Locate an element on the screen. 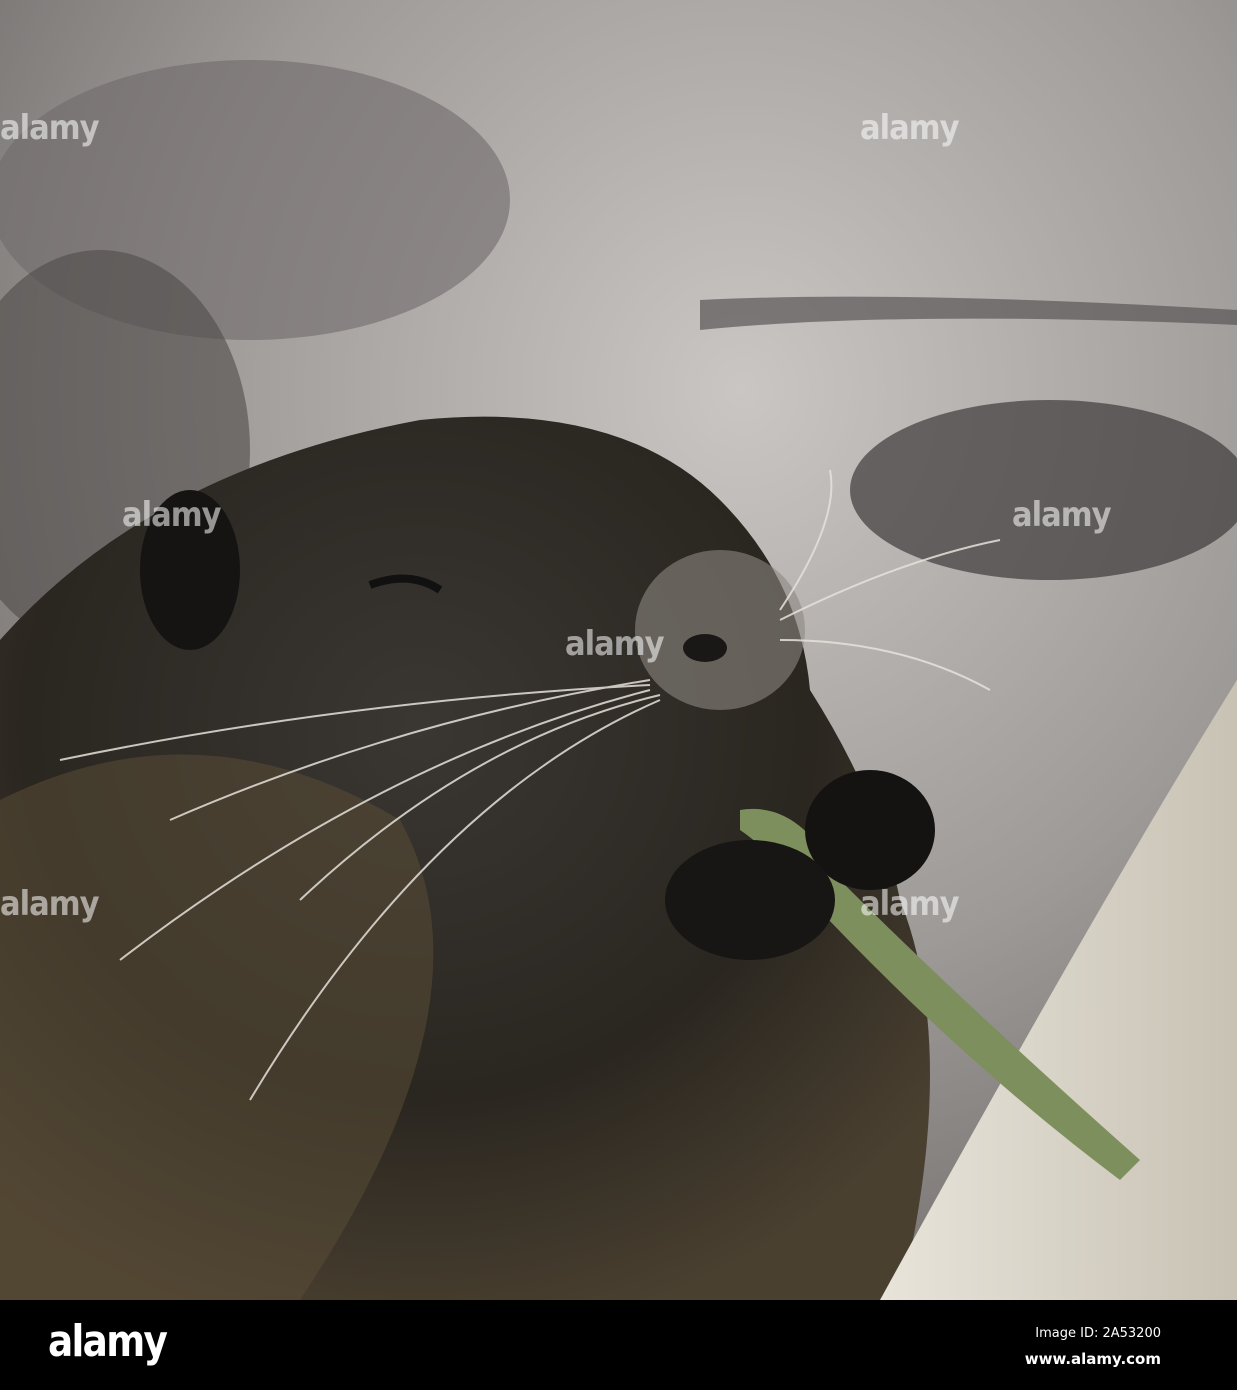 Image resolution: width=1237 pixels, height=1390 pixels. footer-bar: alamy Image ID: 2A53200 www.alamy.com is located at coordinates (618, 1345).